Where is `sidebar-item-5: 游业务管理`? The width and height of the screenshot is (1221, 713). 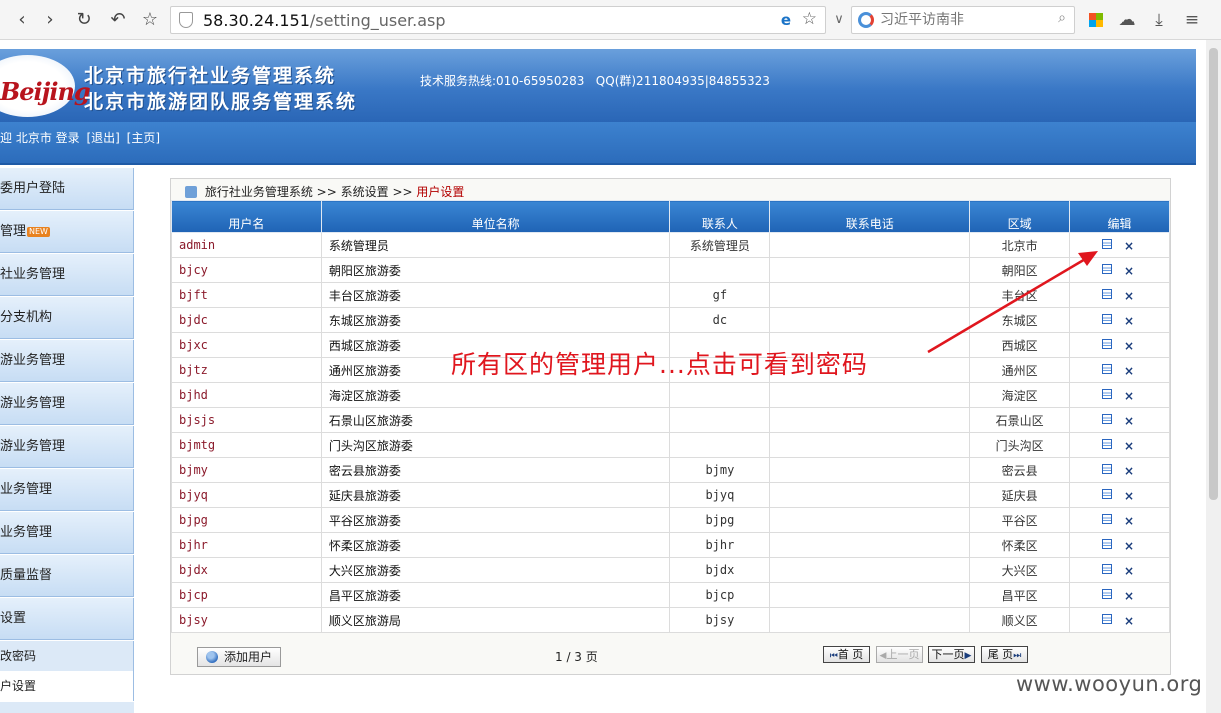 sidebar-item-5: 游业务管理 is located at coordinates (67, 404).